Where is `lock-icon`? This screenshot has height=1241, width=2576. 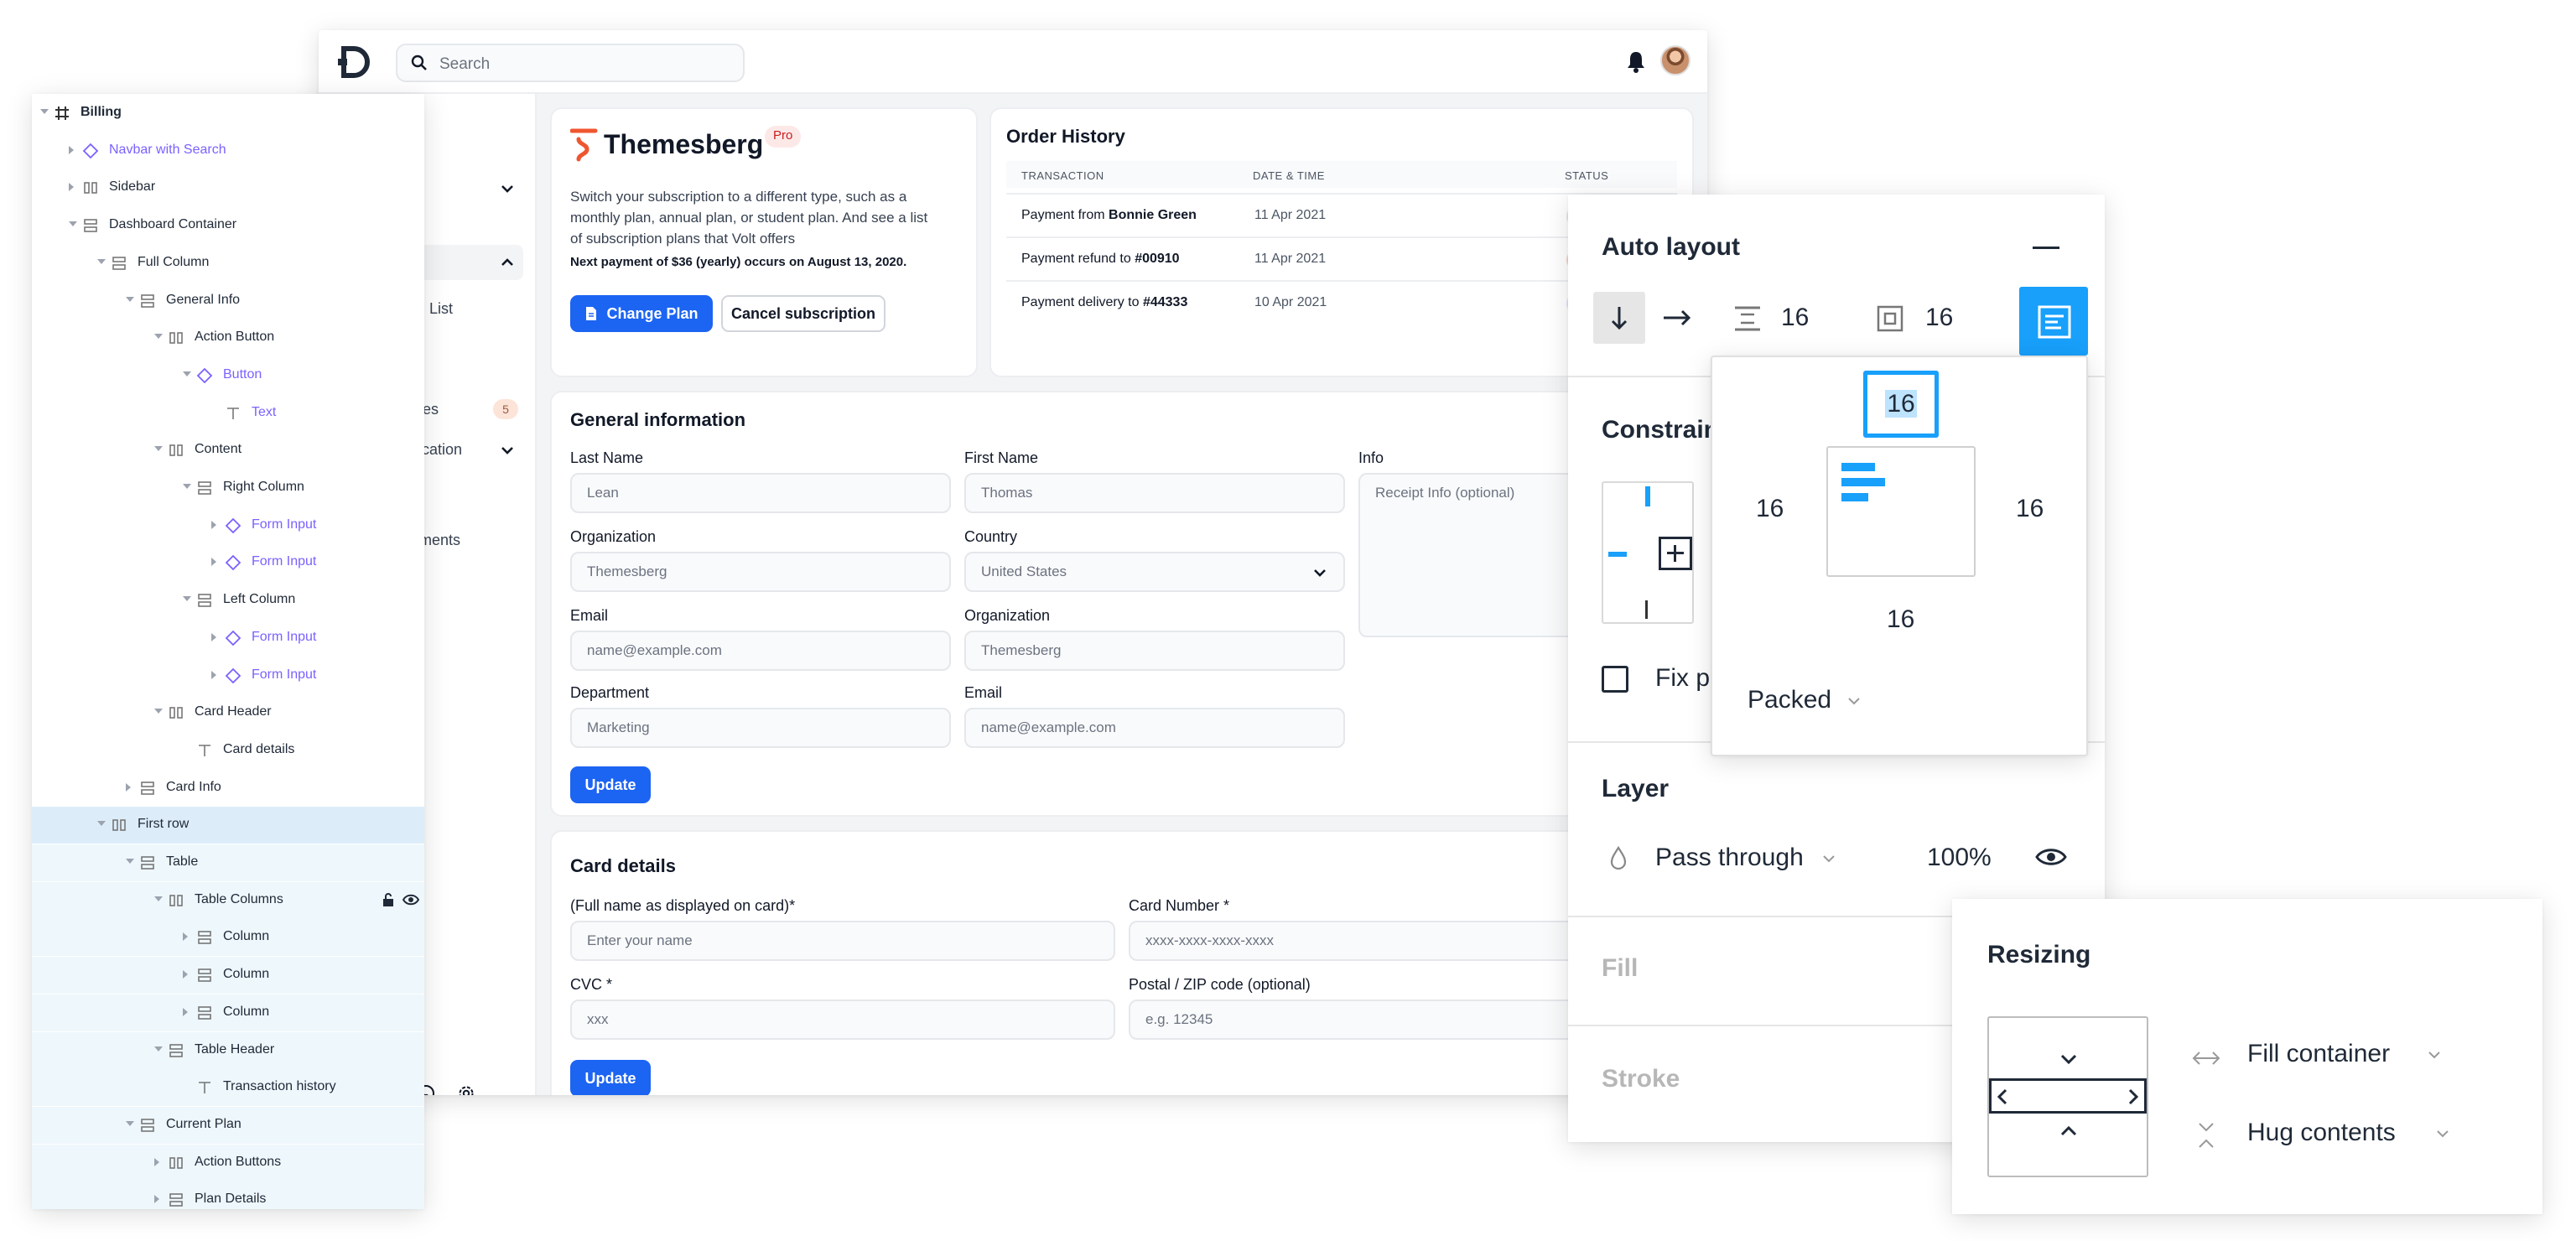 lock-icon is located at coordinates (389, 901).